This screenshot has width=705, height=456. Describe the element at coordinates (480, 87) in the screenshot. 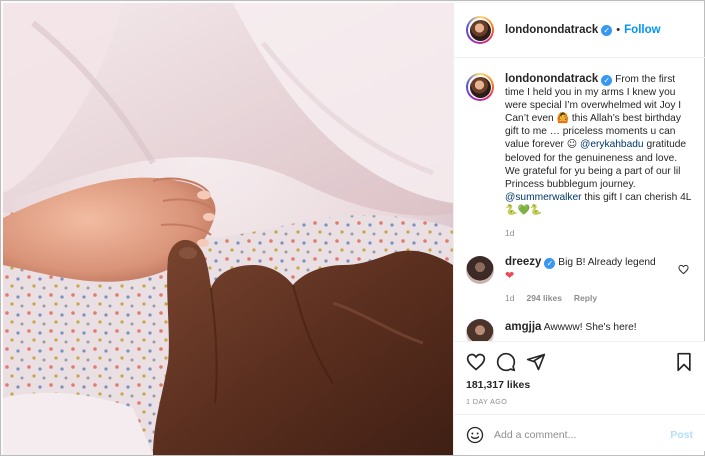

I see `caption-avatar` at that location.